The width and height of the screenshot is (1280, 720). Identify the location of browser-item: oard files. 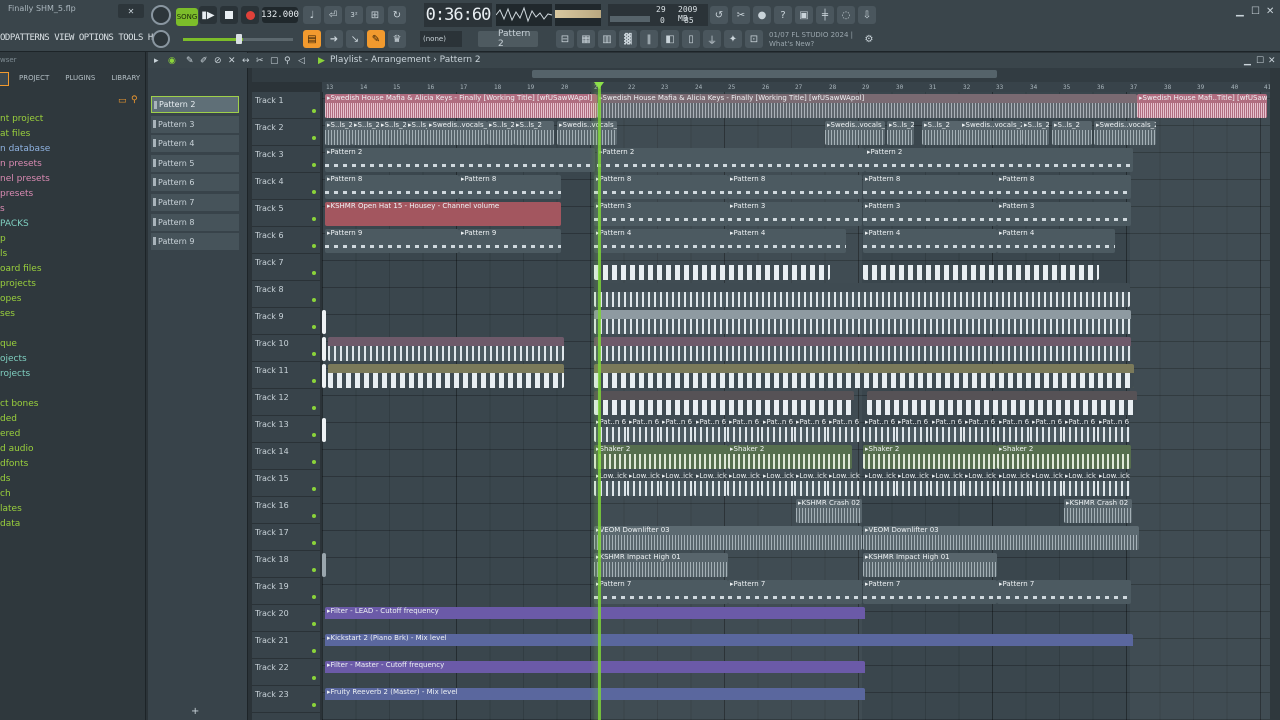
(25, 269).